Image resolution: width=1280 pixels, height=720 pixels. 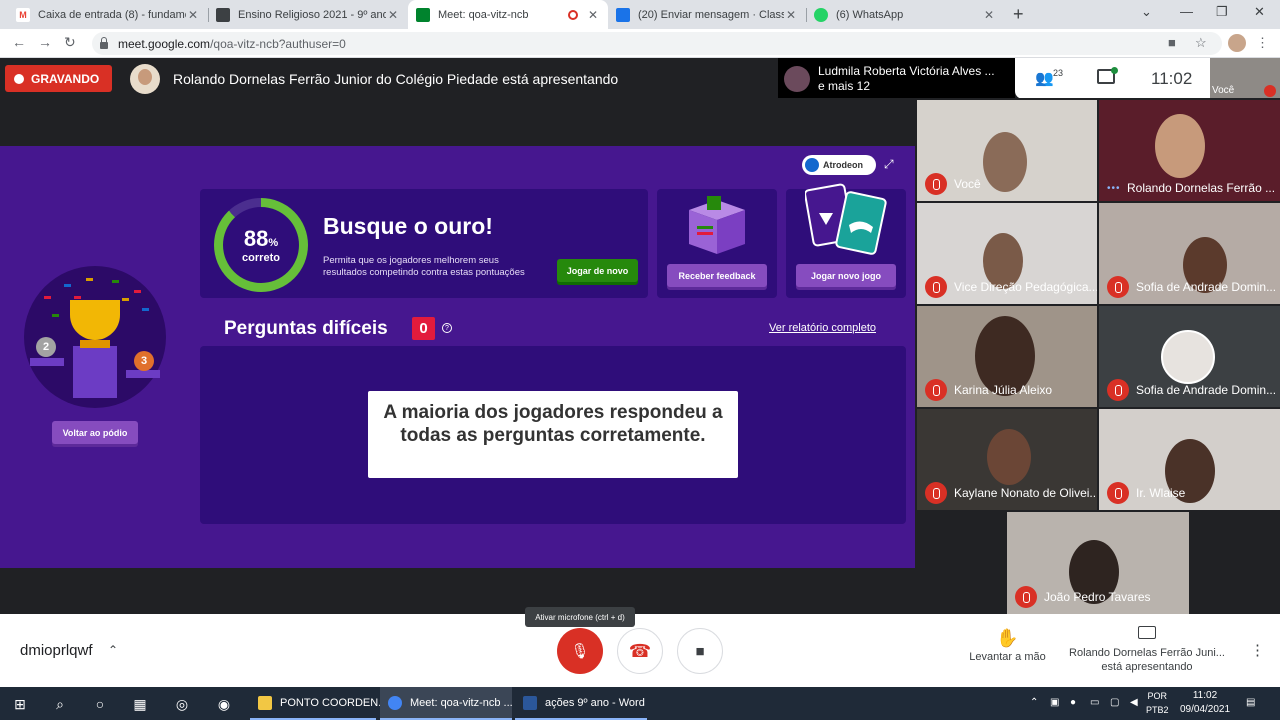 I want to click on meeting-clock: 11:02, so click(x=1172, y=78).